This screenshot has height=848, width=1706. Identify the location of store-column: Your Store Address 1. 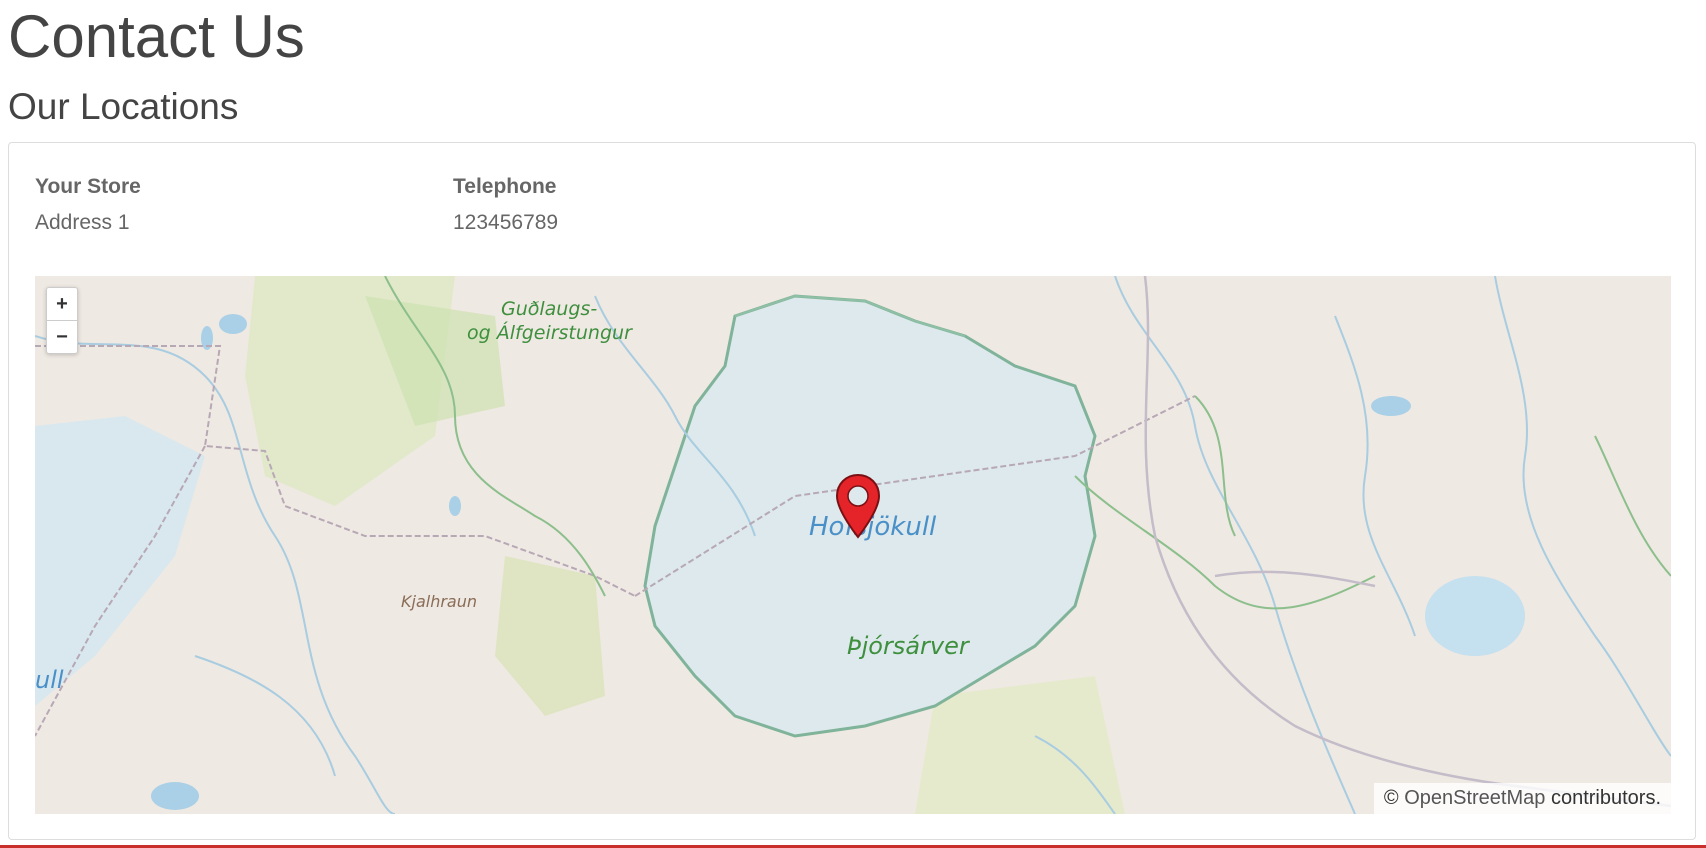
(88, 205).